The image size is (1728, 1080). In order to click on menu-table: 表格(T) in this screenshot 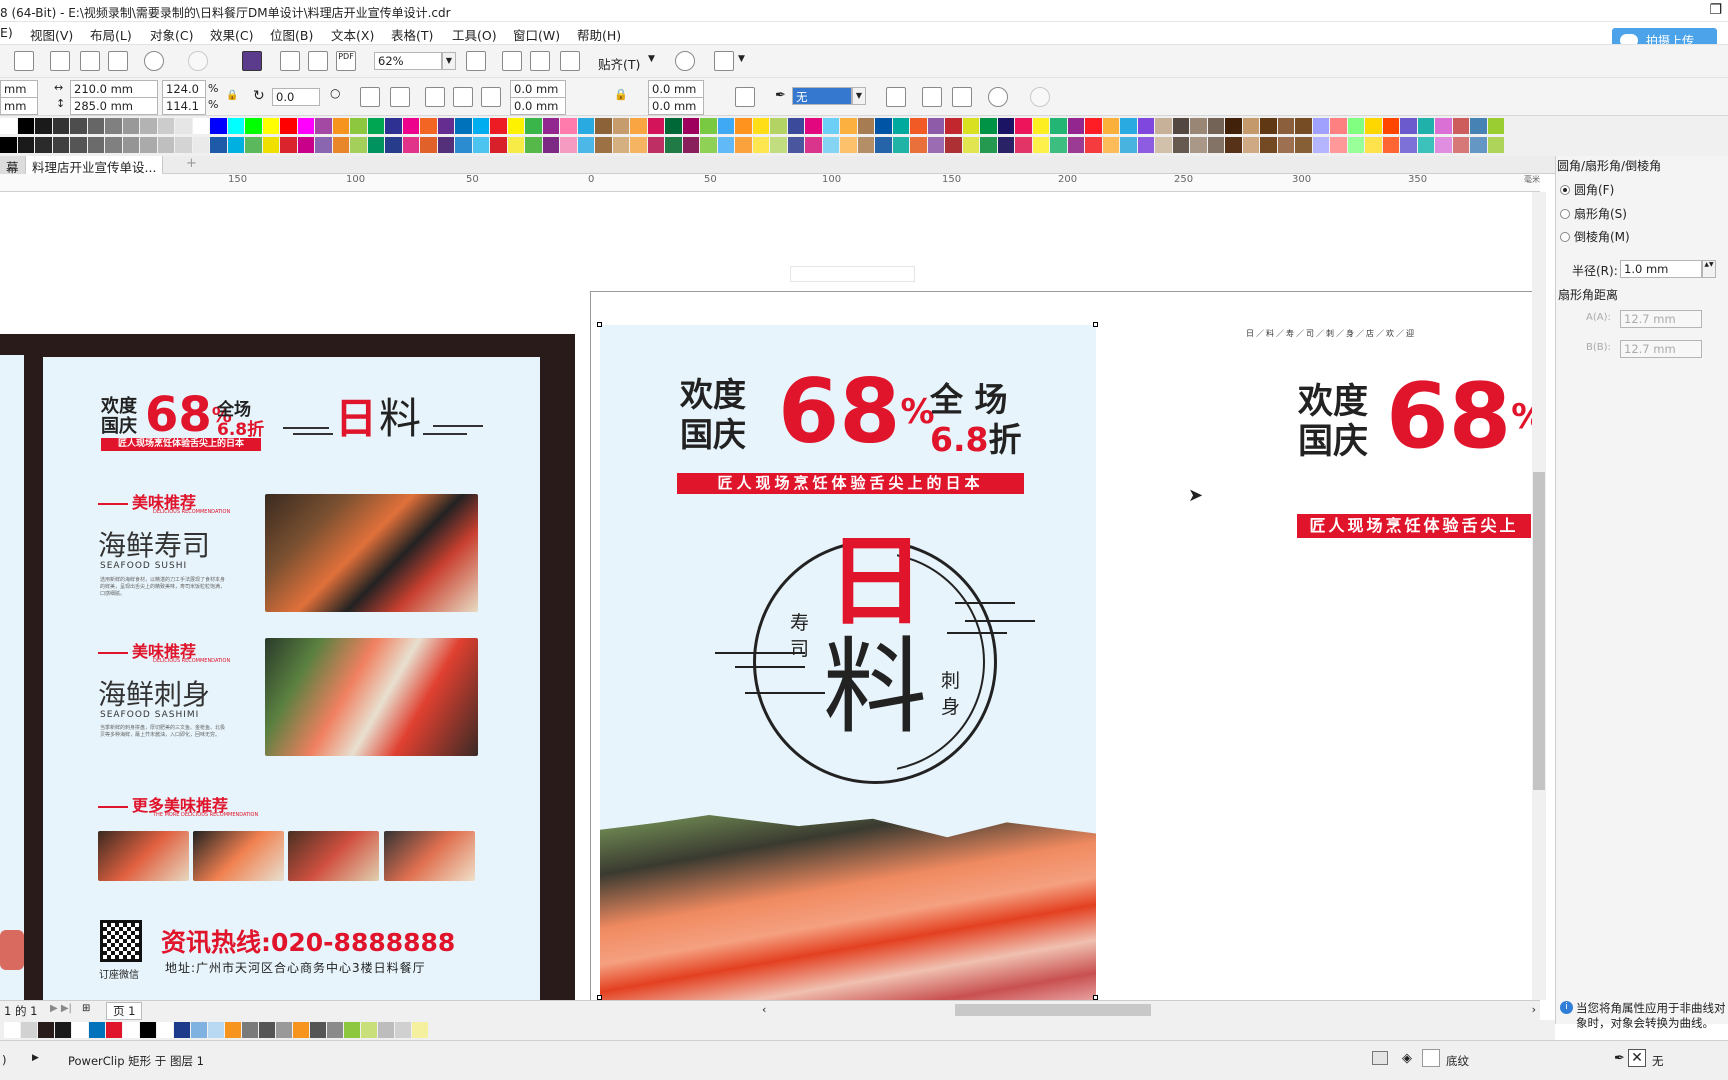, I will do `click(412, 34)`.